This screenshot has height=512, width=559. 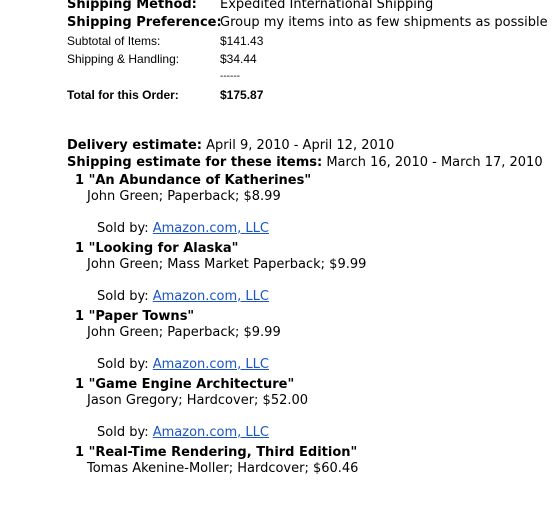 What do you see at coordinates (434, 162) in the screenshot?
I see `shipping-estimate-value: March 16, 2010 - March 17, 2010` at bounding box center [434, 162].